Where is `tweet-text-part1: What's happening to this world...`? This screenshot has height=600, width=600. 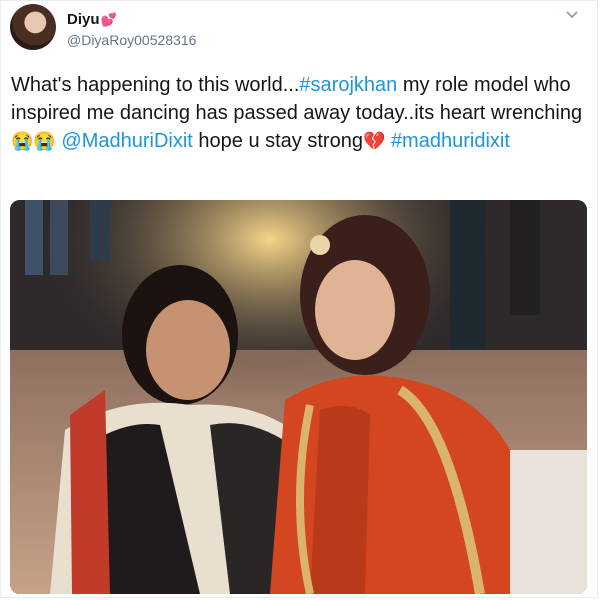
tweet-text-part1: What's happening to this world... is located at coordinates (155, 85).